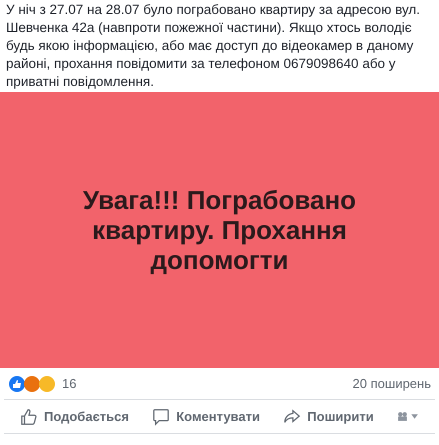 This screenshot has width=439, height=445. Describe the element at coordinates (161, 417) in the screenshot. I see `speech-bubble-icon` at that location.